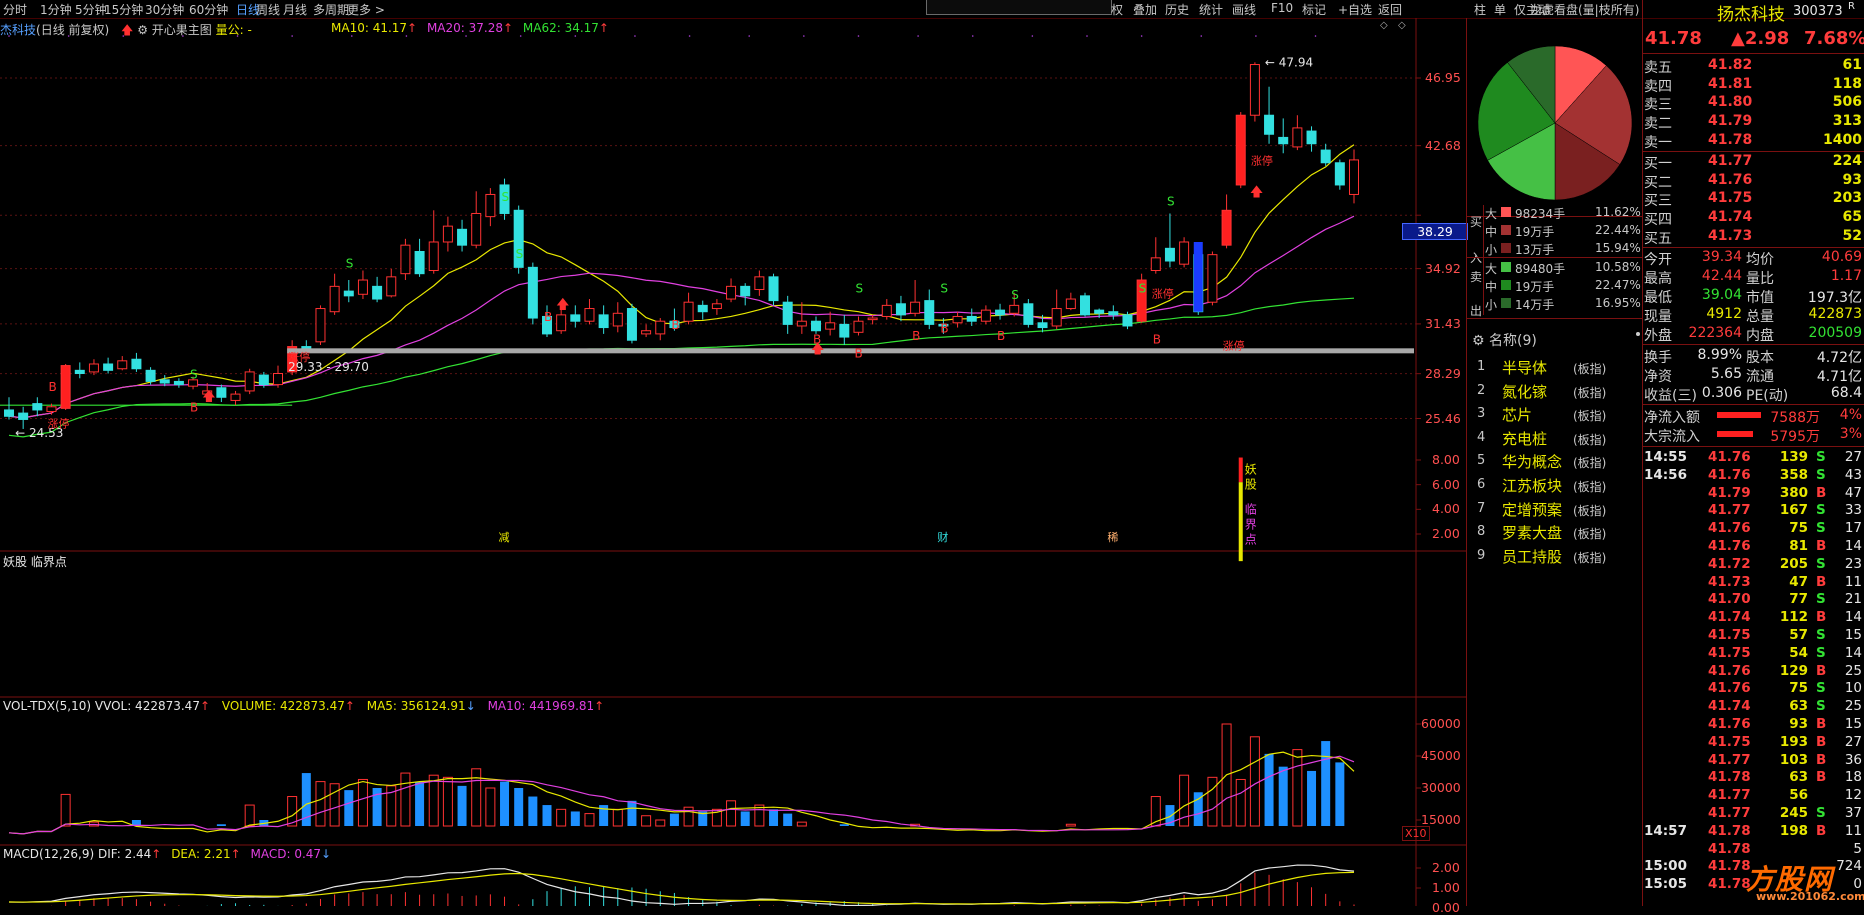  What do you see at coordinates (1500, 9) in the screenshot?
I see `panel-tool-1: 单` at bounding box center [1500, 9].